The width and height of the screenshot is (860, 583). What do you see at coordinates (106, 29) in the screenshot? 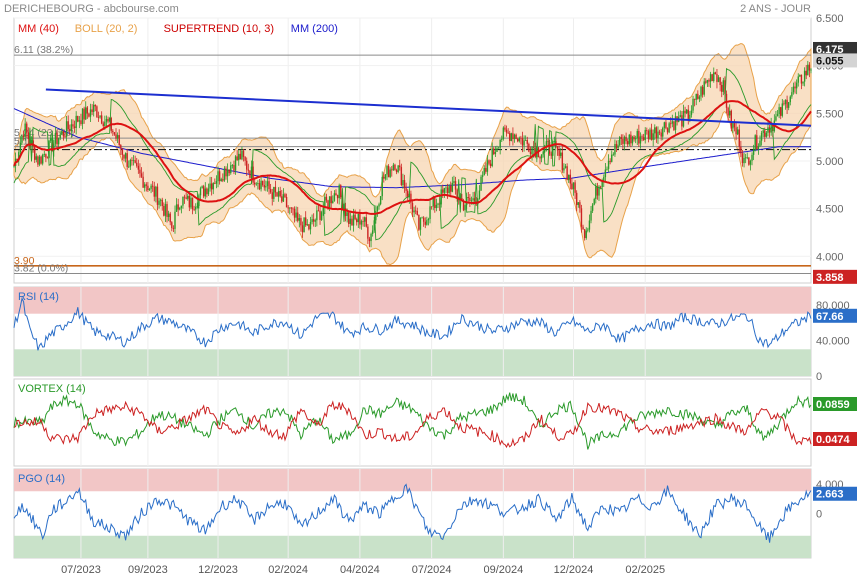
I see `legend-item: BOLL (20, 2)` at bounding box center [106, 29].